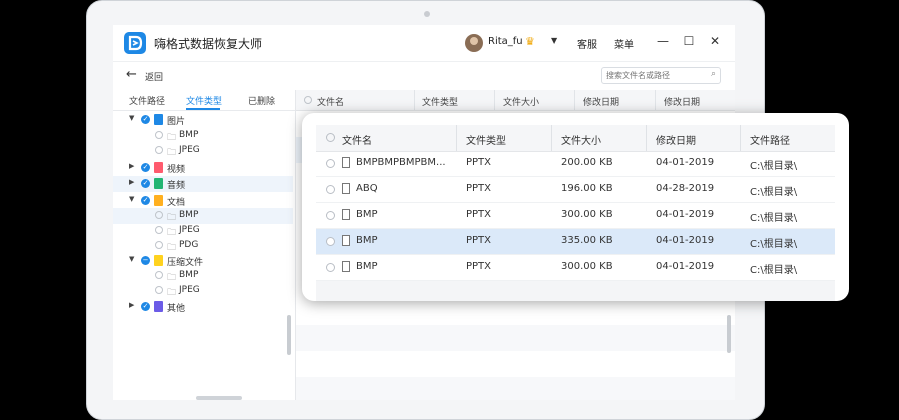  I want to click on toolbar: ← 返回 ⌕, so click(424, 75).